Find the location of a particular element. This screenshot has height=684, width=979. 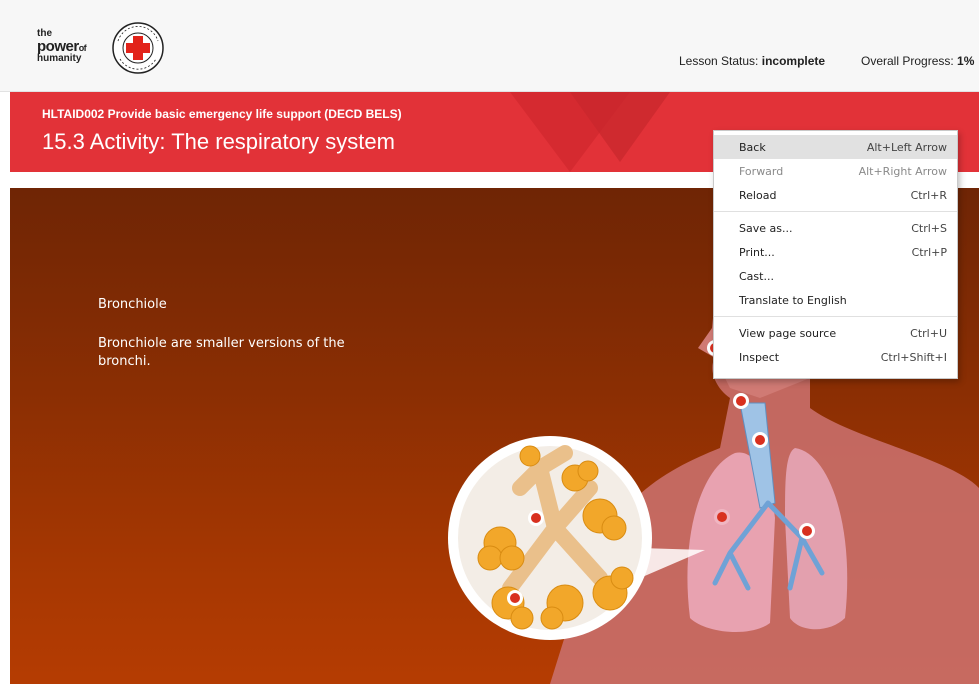

logo-line-3: humanity is located at coordinates (59, 58).